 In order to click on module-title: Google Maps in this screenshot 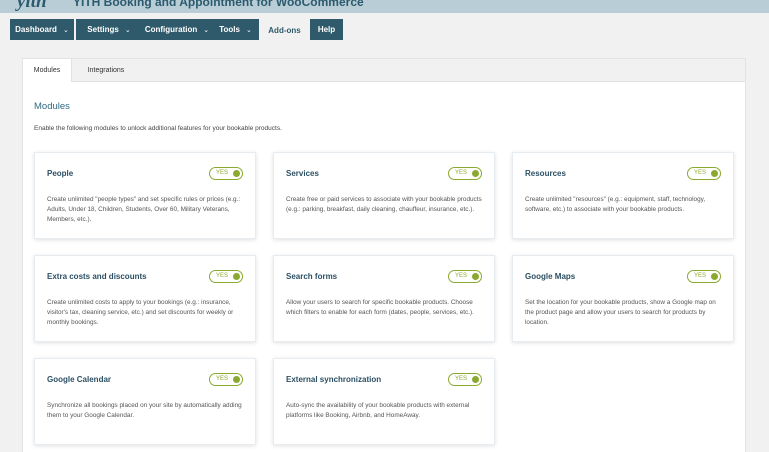, I will do `click(550, 276)`.